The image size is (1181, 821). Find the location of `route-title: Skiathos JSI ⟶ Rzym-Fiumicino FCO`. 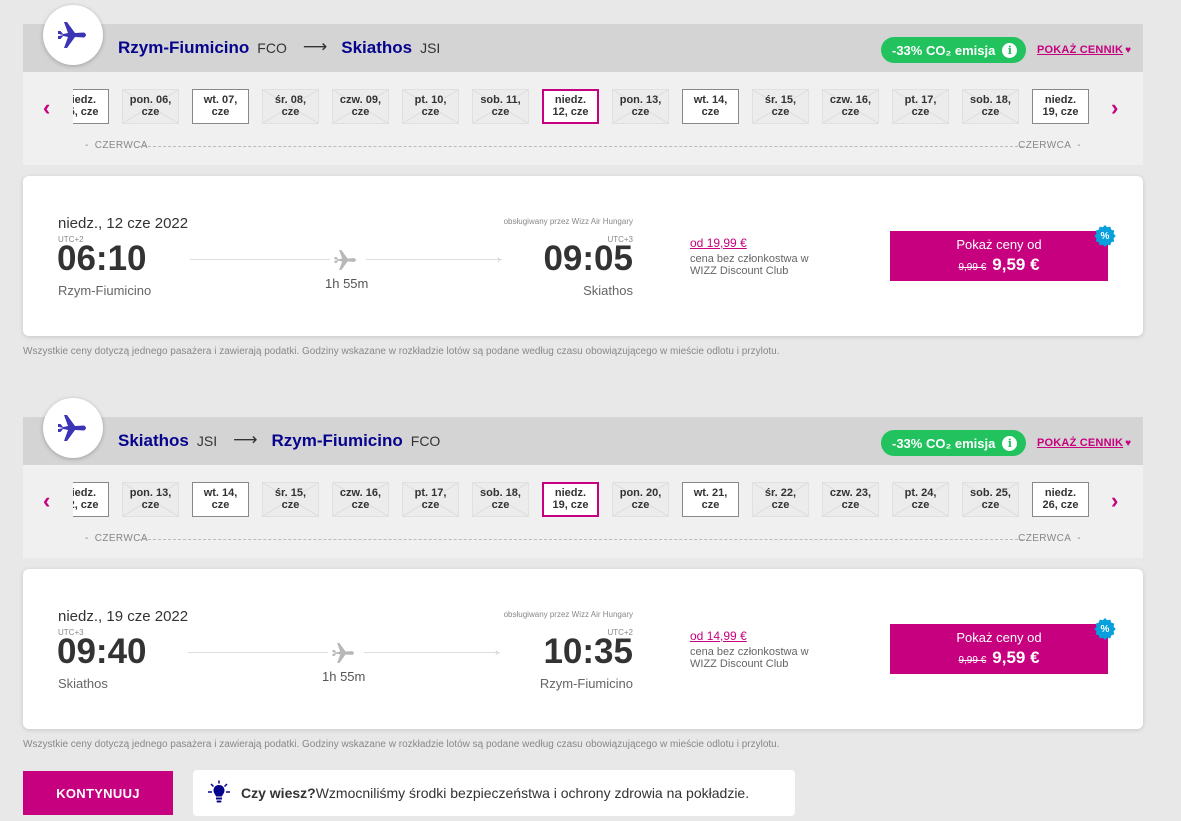

route-title: Skiathos JSI ⟶ Rzym-Fiumicino FCO is located at coordinates (279, 441).